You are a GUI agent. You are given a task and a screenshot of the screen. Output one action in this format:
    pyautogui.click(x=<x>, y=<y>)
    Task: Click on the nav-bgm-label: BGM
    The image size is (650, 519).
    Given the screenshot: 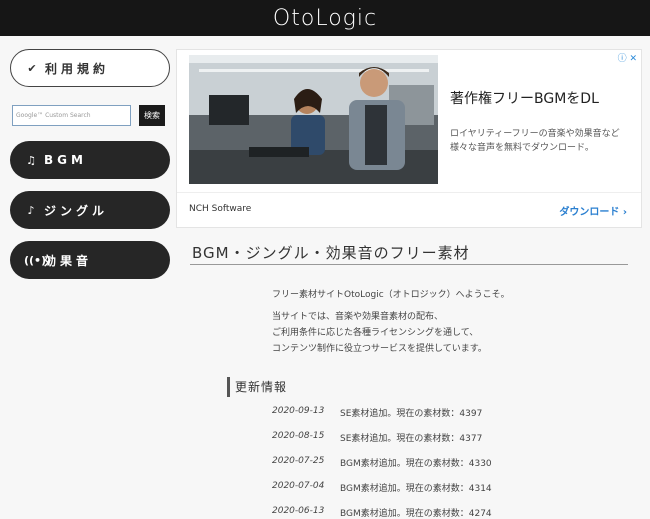 What is the action you would take?
    pyautogui.click(x=65, y=160)
    